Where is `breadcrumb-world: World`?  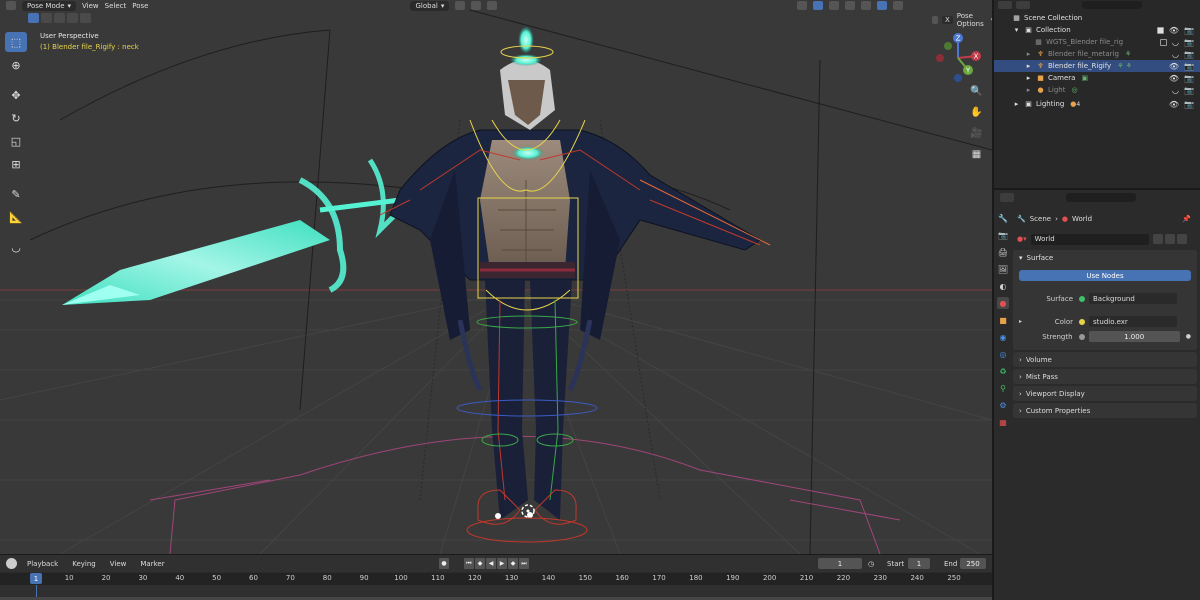
breadcrumb-world: World is located at coordinates (1082, 219).